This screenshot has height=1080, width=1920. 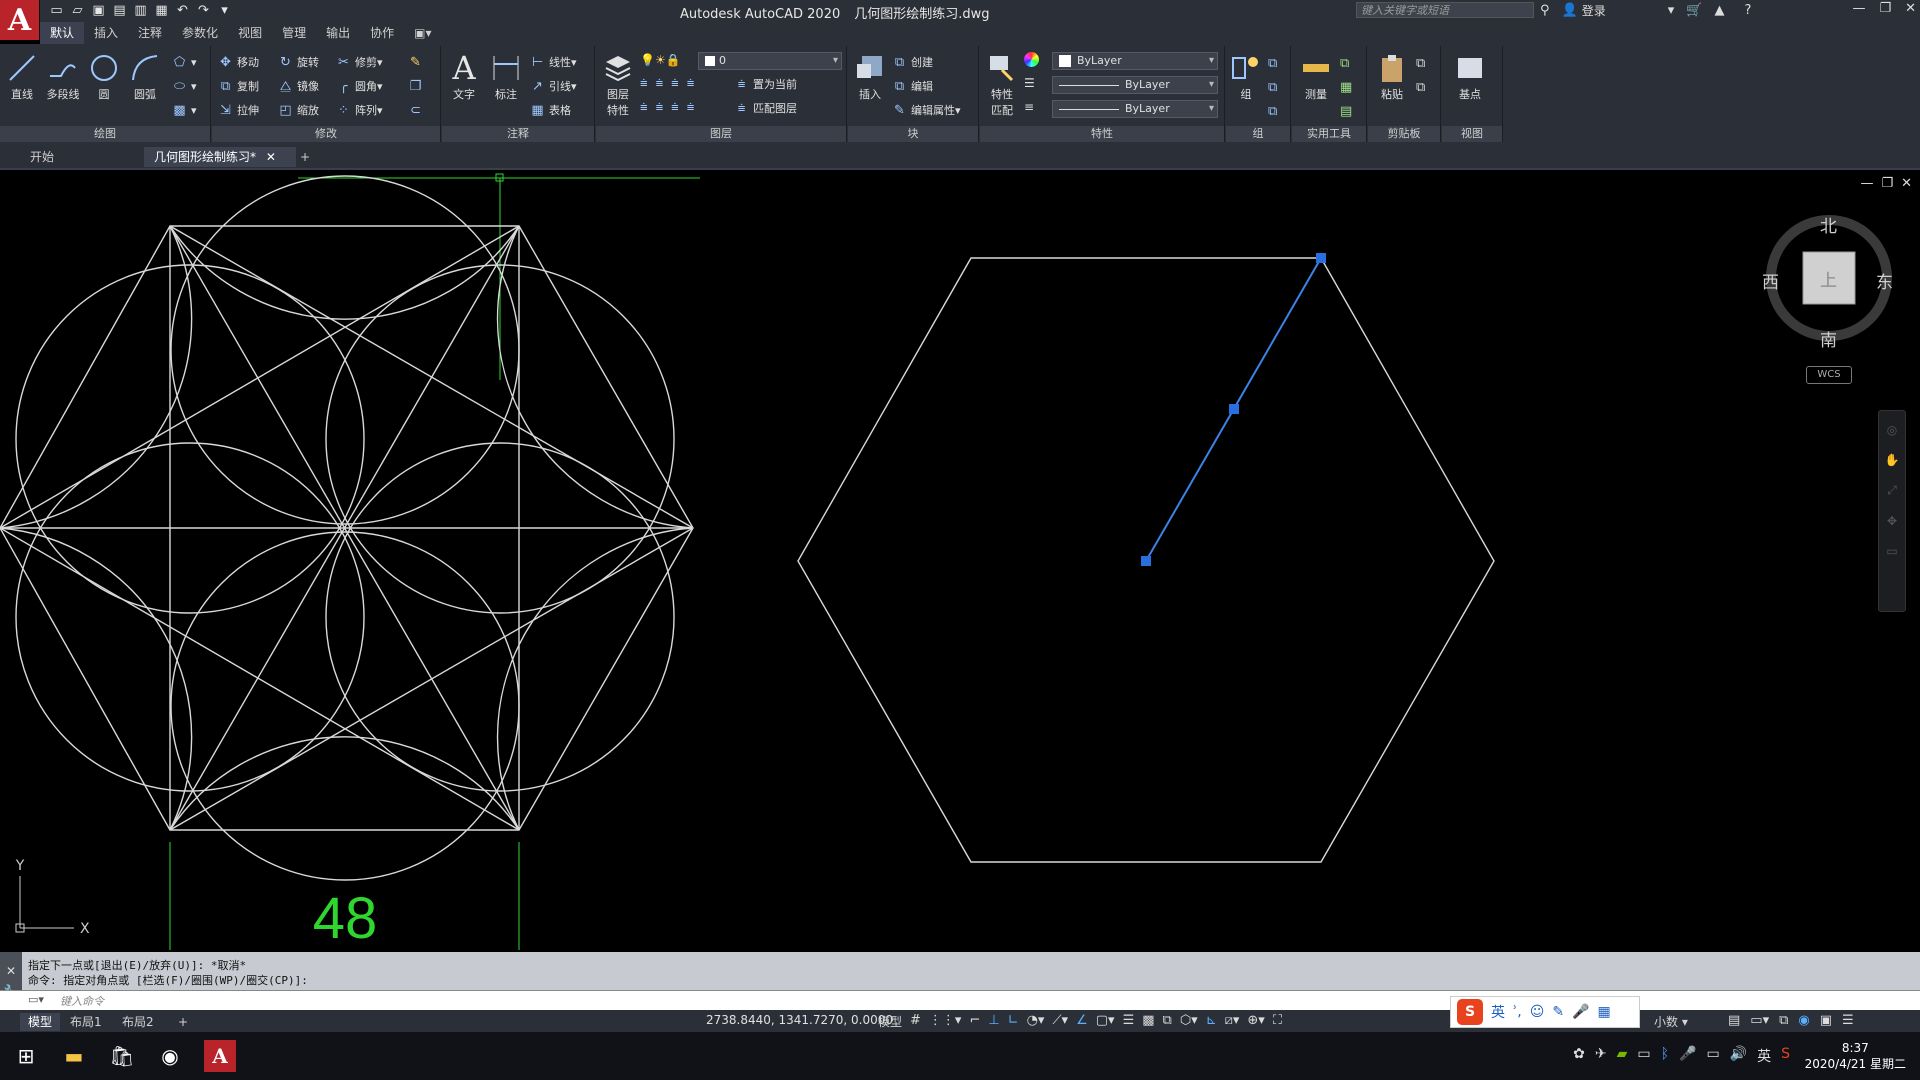 I want to click on open-icon: ▱, so click(x=77, y=10).